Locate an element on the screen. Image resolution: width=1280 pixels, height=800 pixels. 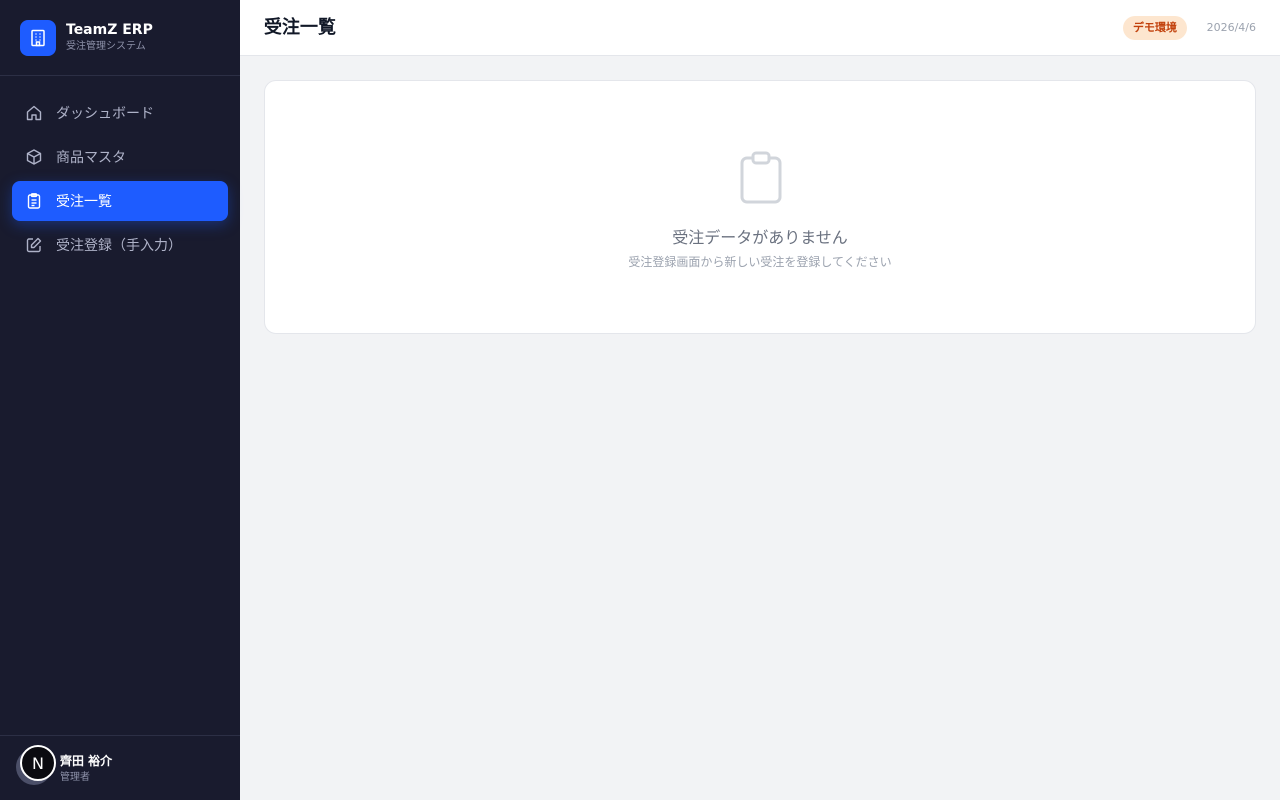
brand-subtitle: 受注管理システム is located at coordinates (106, 46).